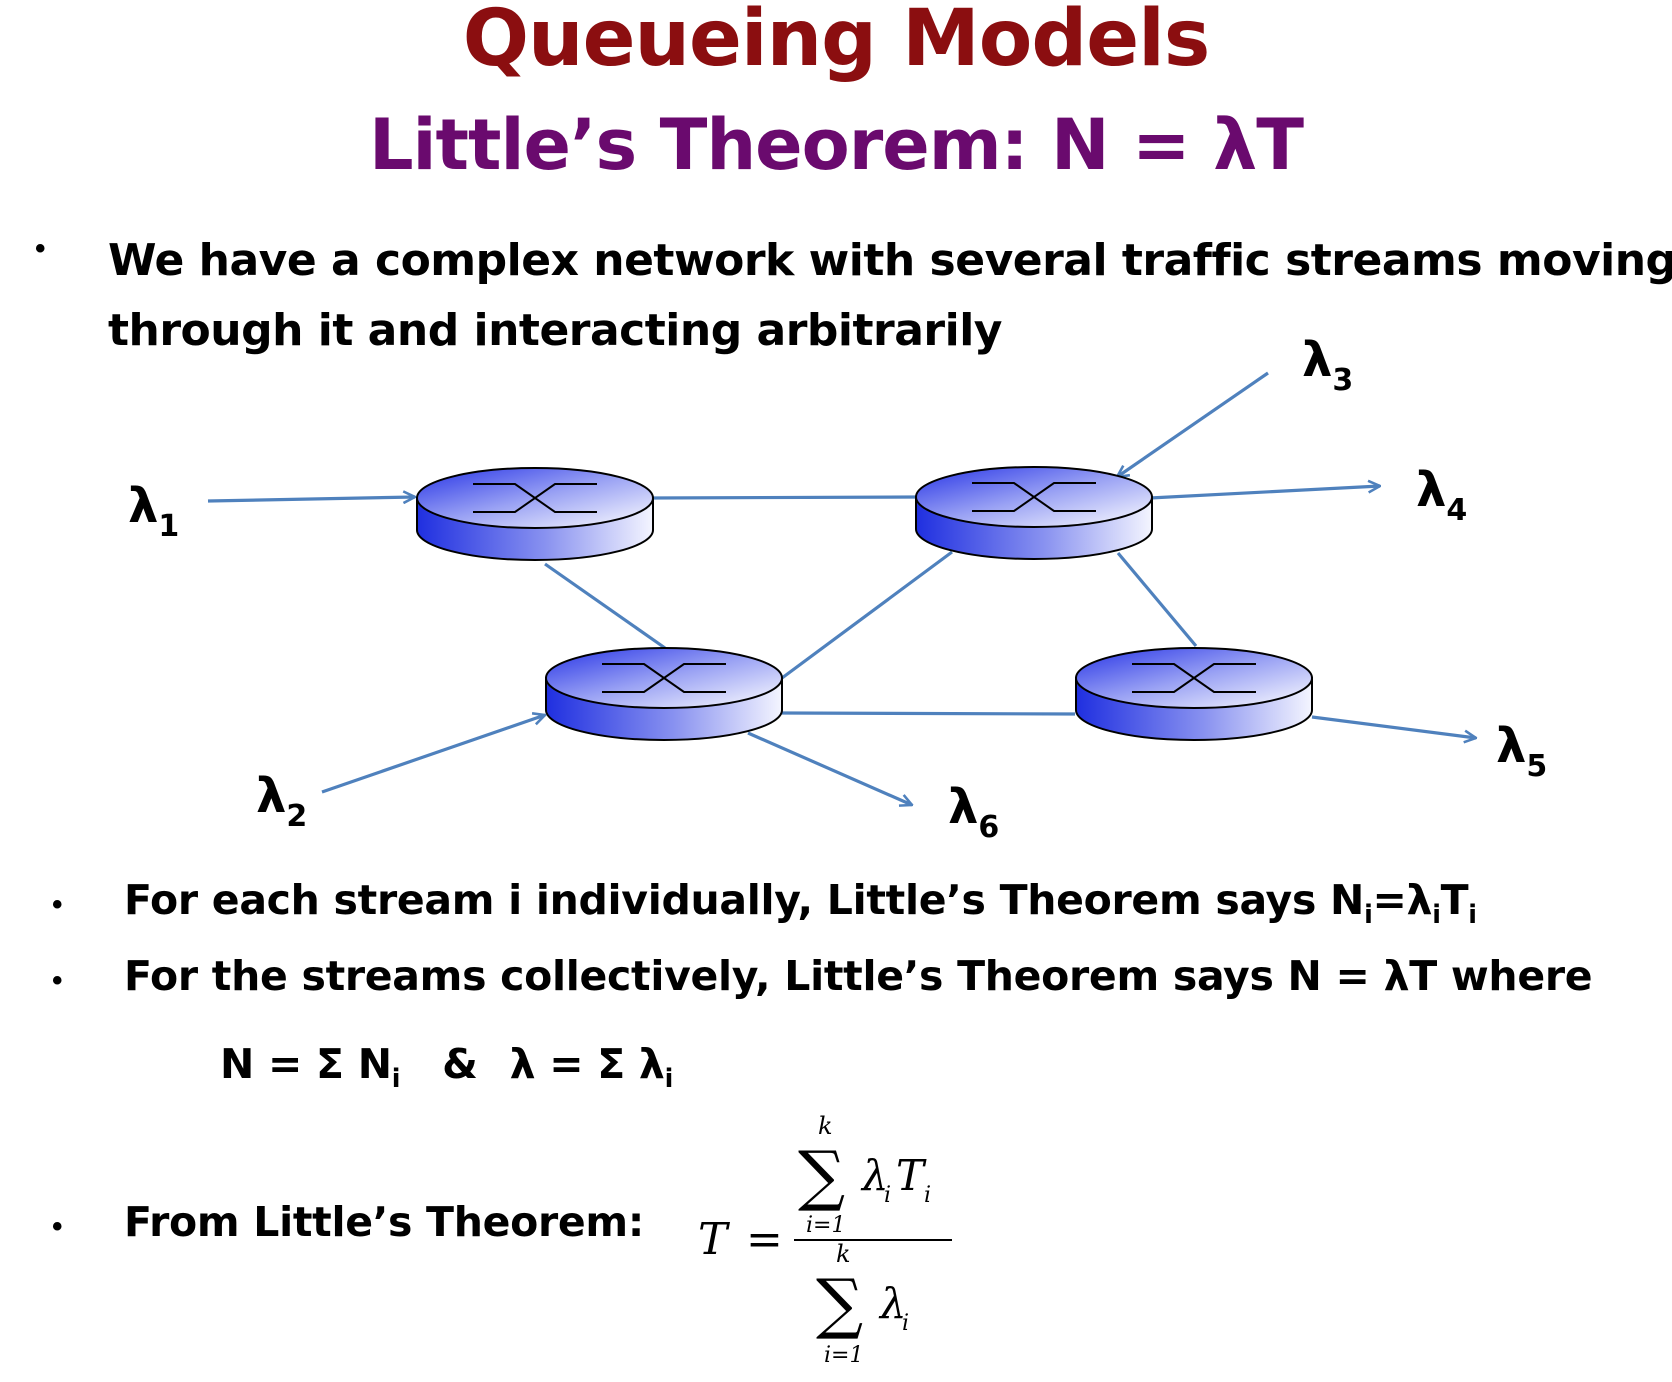 This screenshot has width=1672, height=1382. Describe the element at coordinates (306, 1064) in the screenshot. I see `sum-N: N = Σ N` at that location.